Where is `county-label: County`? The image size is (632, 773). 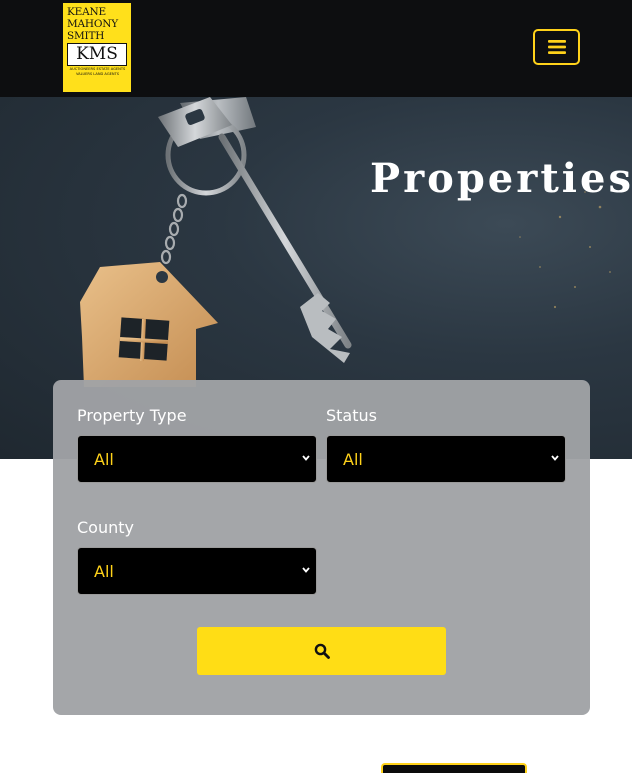 county-label: County is located at coordinates (105, 527).